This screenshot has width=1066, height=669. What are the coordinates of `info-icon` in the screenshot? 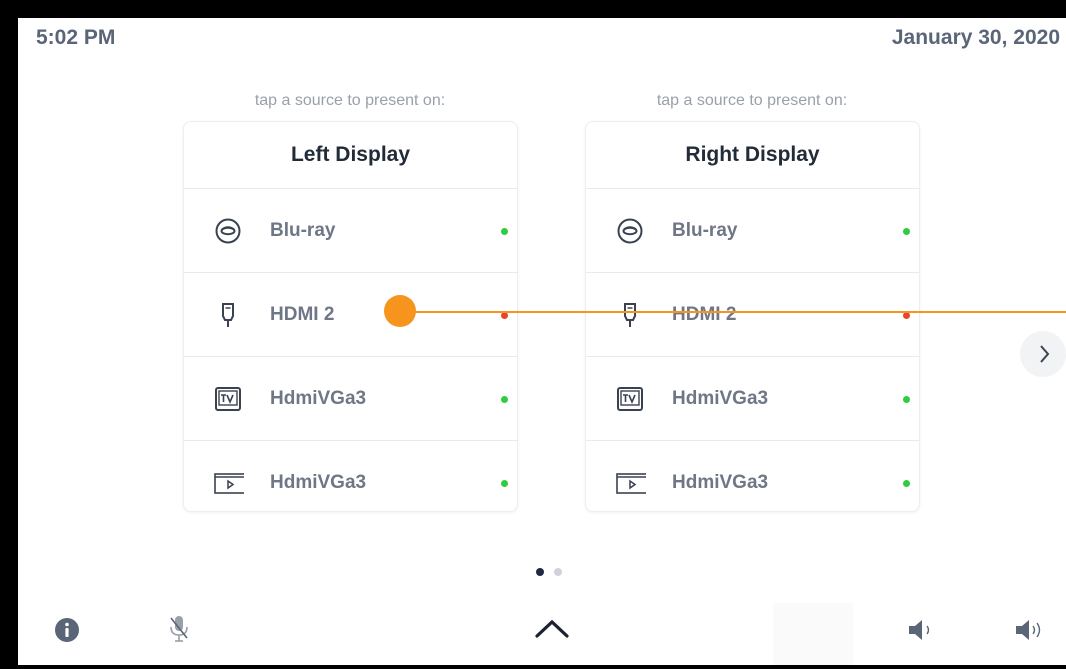 It's located at (67, 630).